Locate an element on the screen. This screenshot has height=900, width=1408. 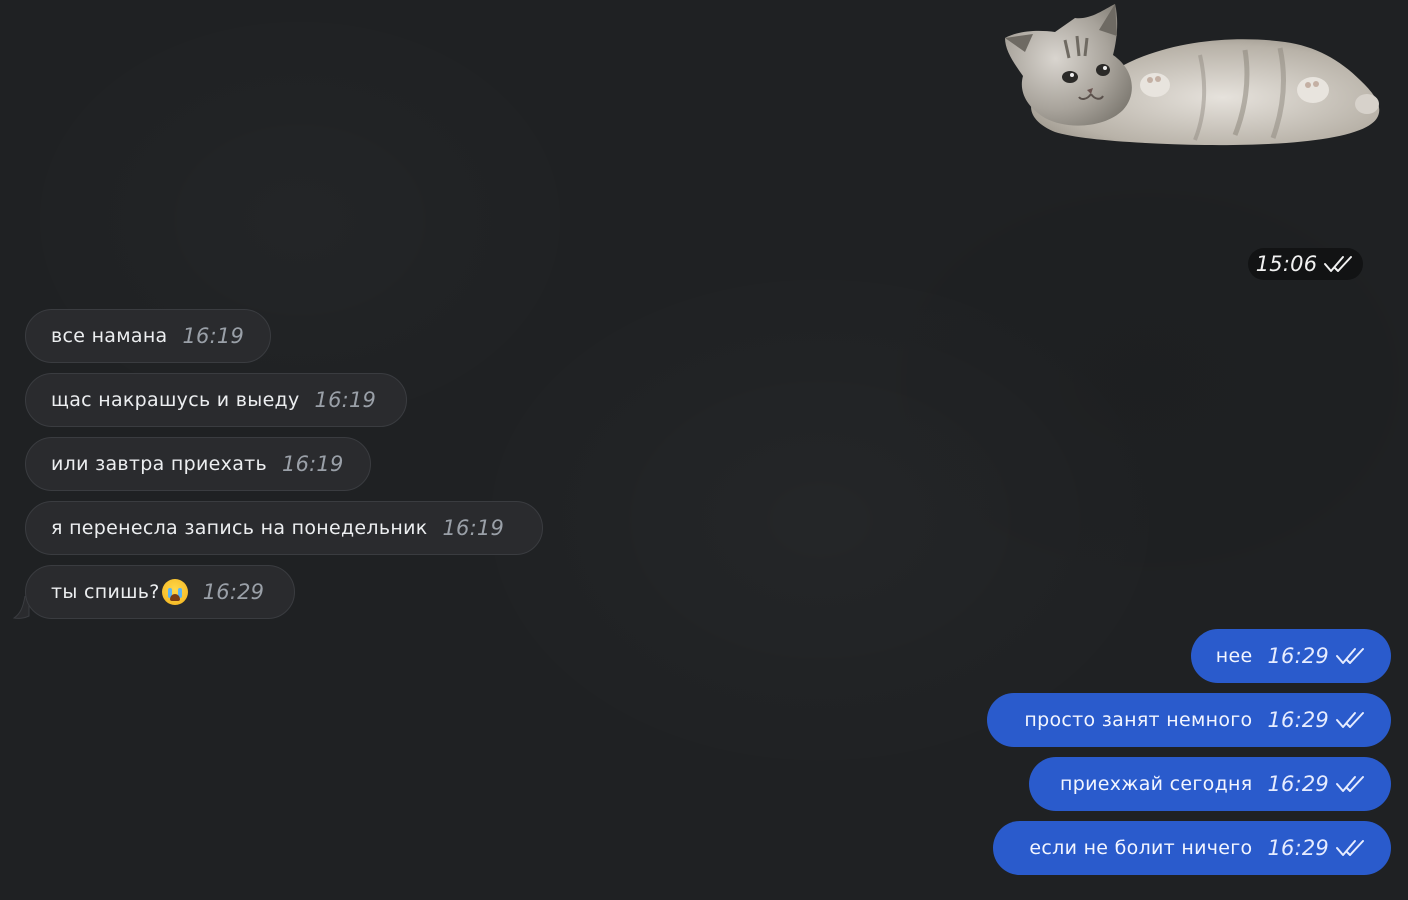
incoming-message: ты спишь? 16:29 is located at coordinates (160, 592).